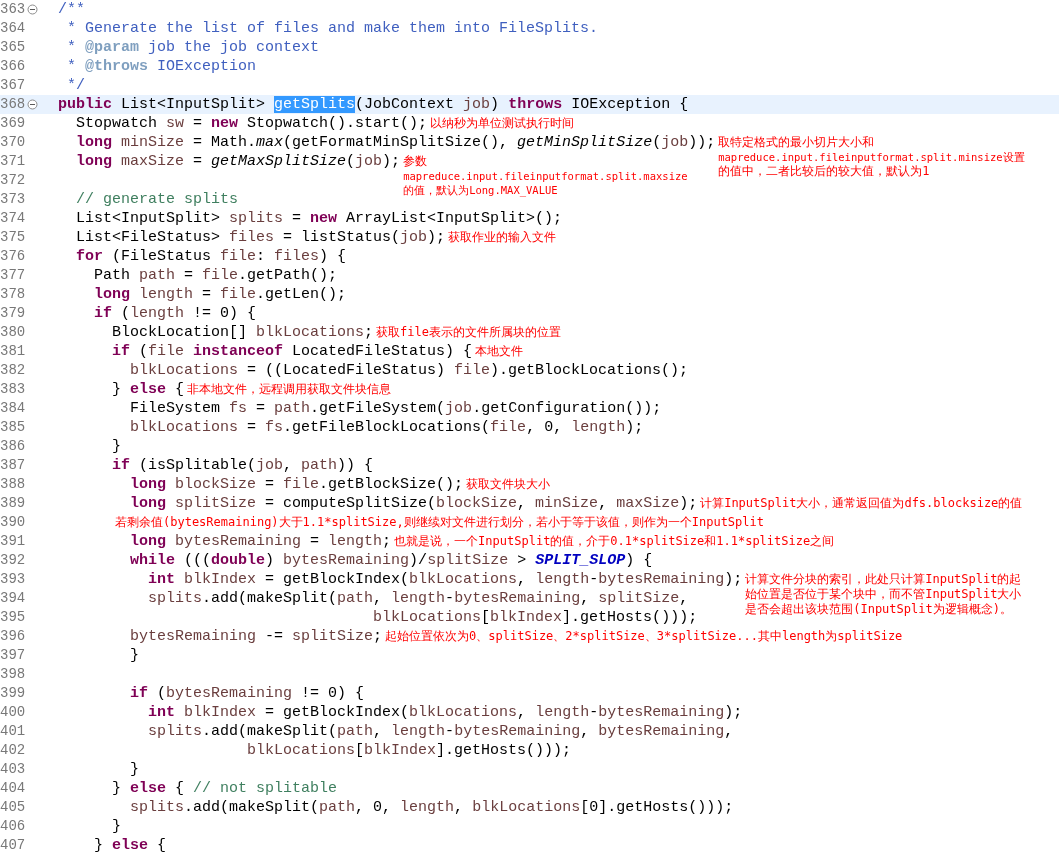 This screenshot has height=859, width=1059. I want to click on annotation-note: 获取文件块大小, so click(508, 484).